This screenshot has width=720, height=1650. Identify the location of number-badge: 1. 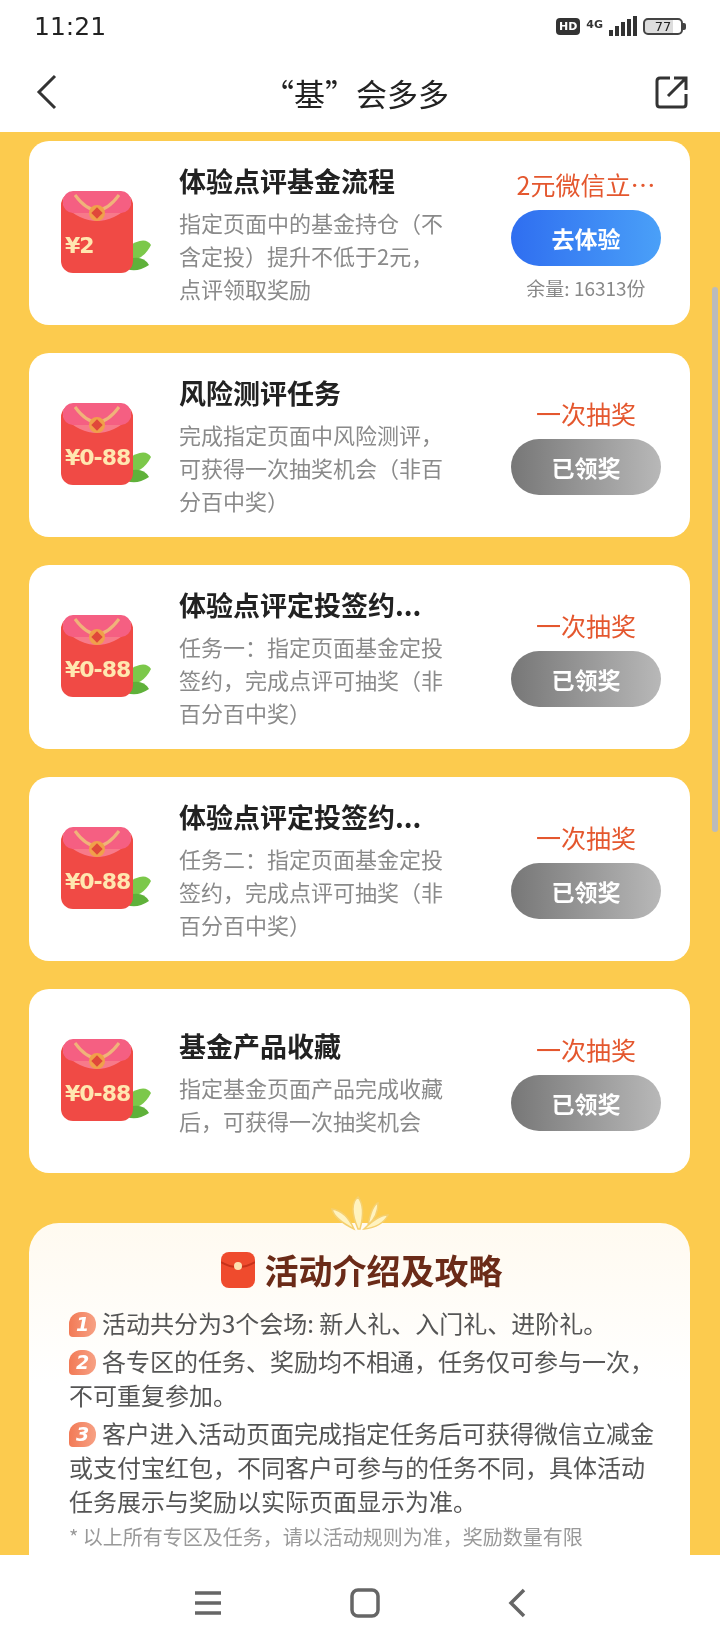
(82, 1324).